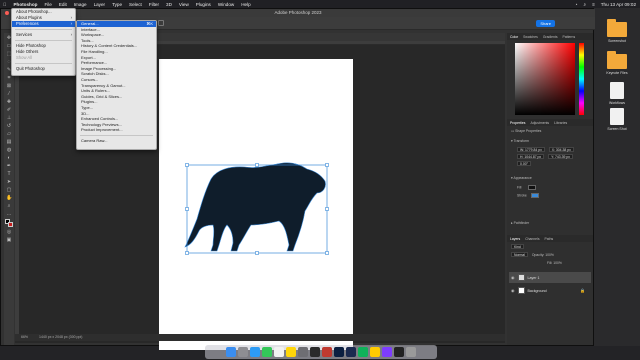  I want to click on clock: Thu 13 Apr 09:02, so click(618, 4).